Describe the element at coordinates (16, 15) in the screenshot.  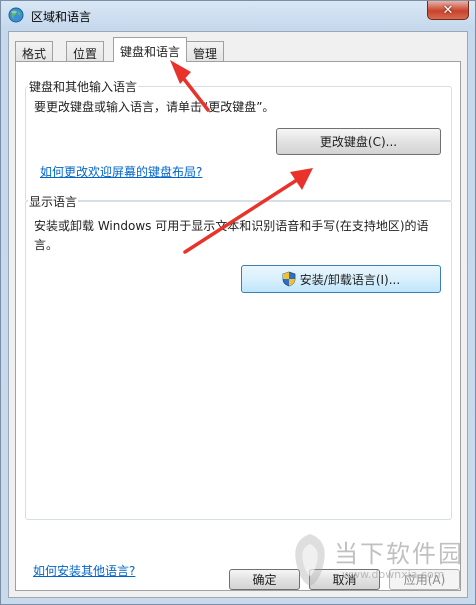
I see `globe-icon` at that location.